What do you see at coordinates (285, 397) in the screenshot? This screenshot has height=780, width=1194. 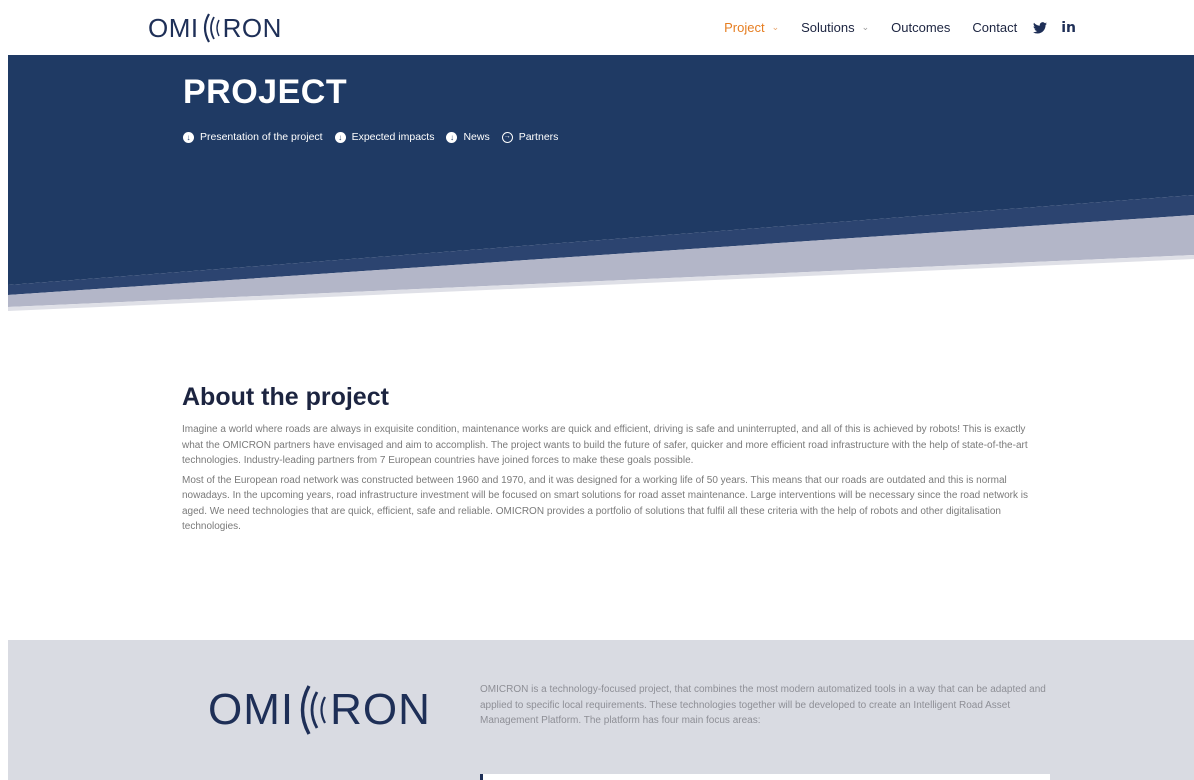 I see `section-heading: About the project` at bounding box center [285, 397].